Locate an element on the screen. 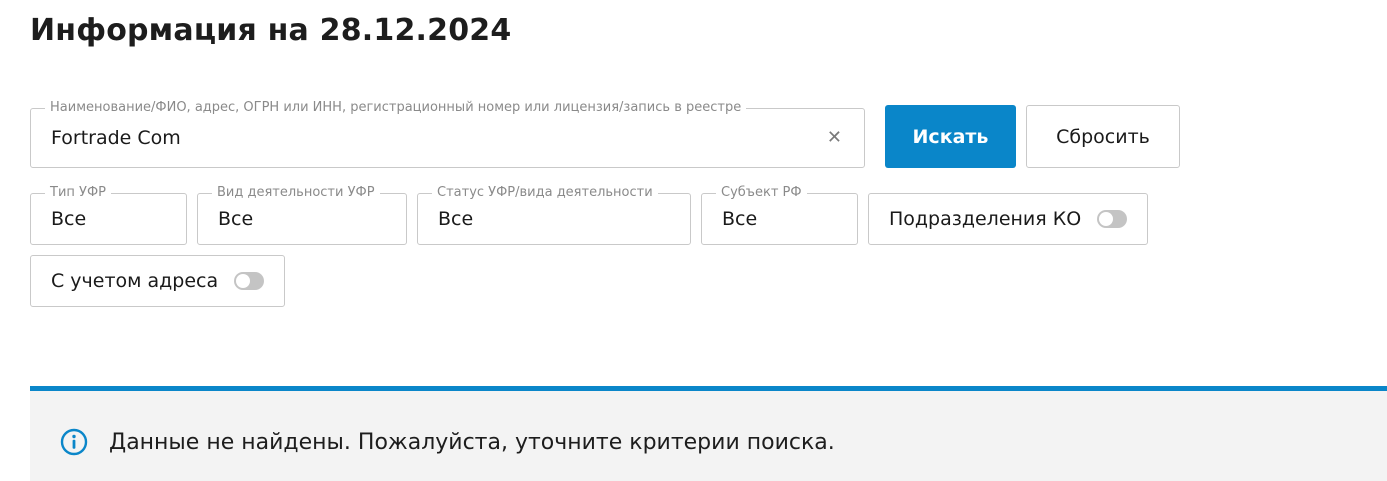  ufr-status-select: Статус УФР/вида деятельности Все is located at coordinates (554, 215).